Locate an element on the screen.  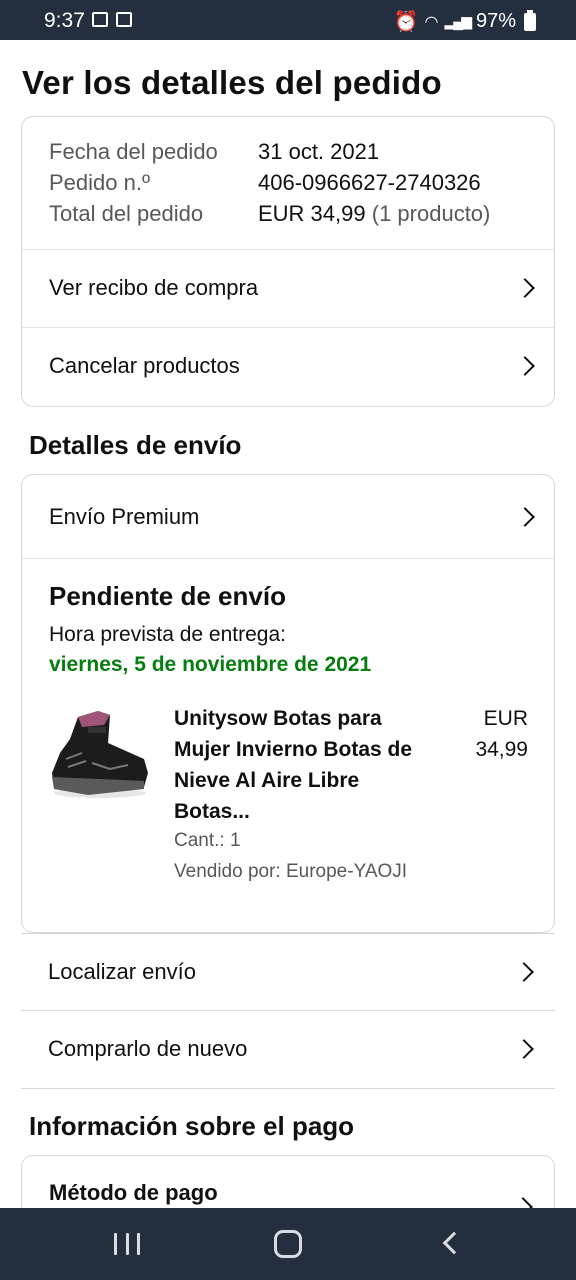
home-button is located at coordinates (288, 1244).